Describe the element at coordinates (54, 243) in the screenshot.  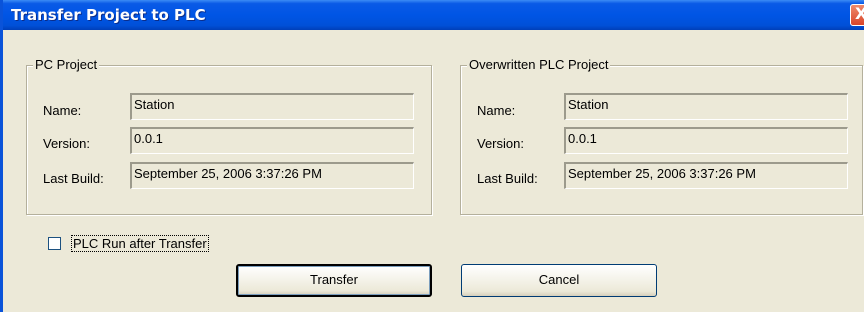
I see `plc-run-checkbox` at that location.